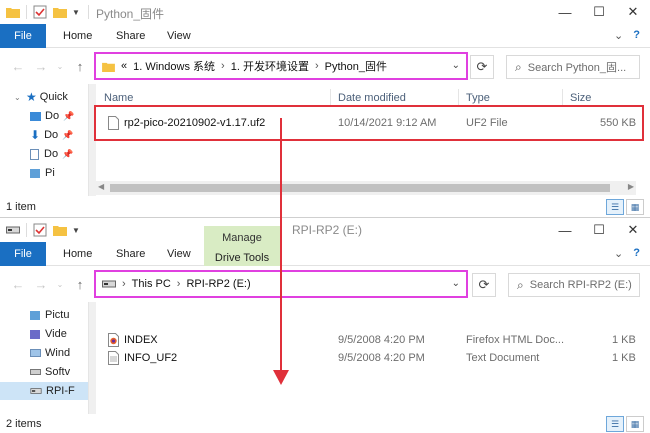 The width and height of the screenshot is (650, 433). I want to click on drag-arrow-overlay, so click(281, 251).